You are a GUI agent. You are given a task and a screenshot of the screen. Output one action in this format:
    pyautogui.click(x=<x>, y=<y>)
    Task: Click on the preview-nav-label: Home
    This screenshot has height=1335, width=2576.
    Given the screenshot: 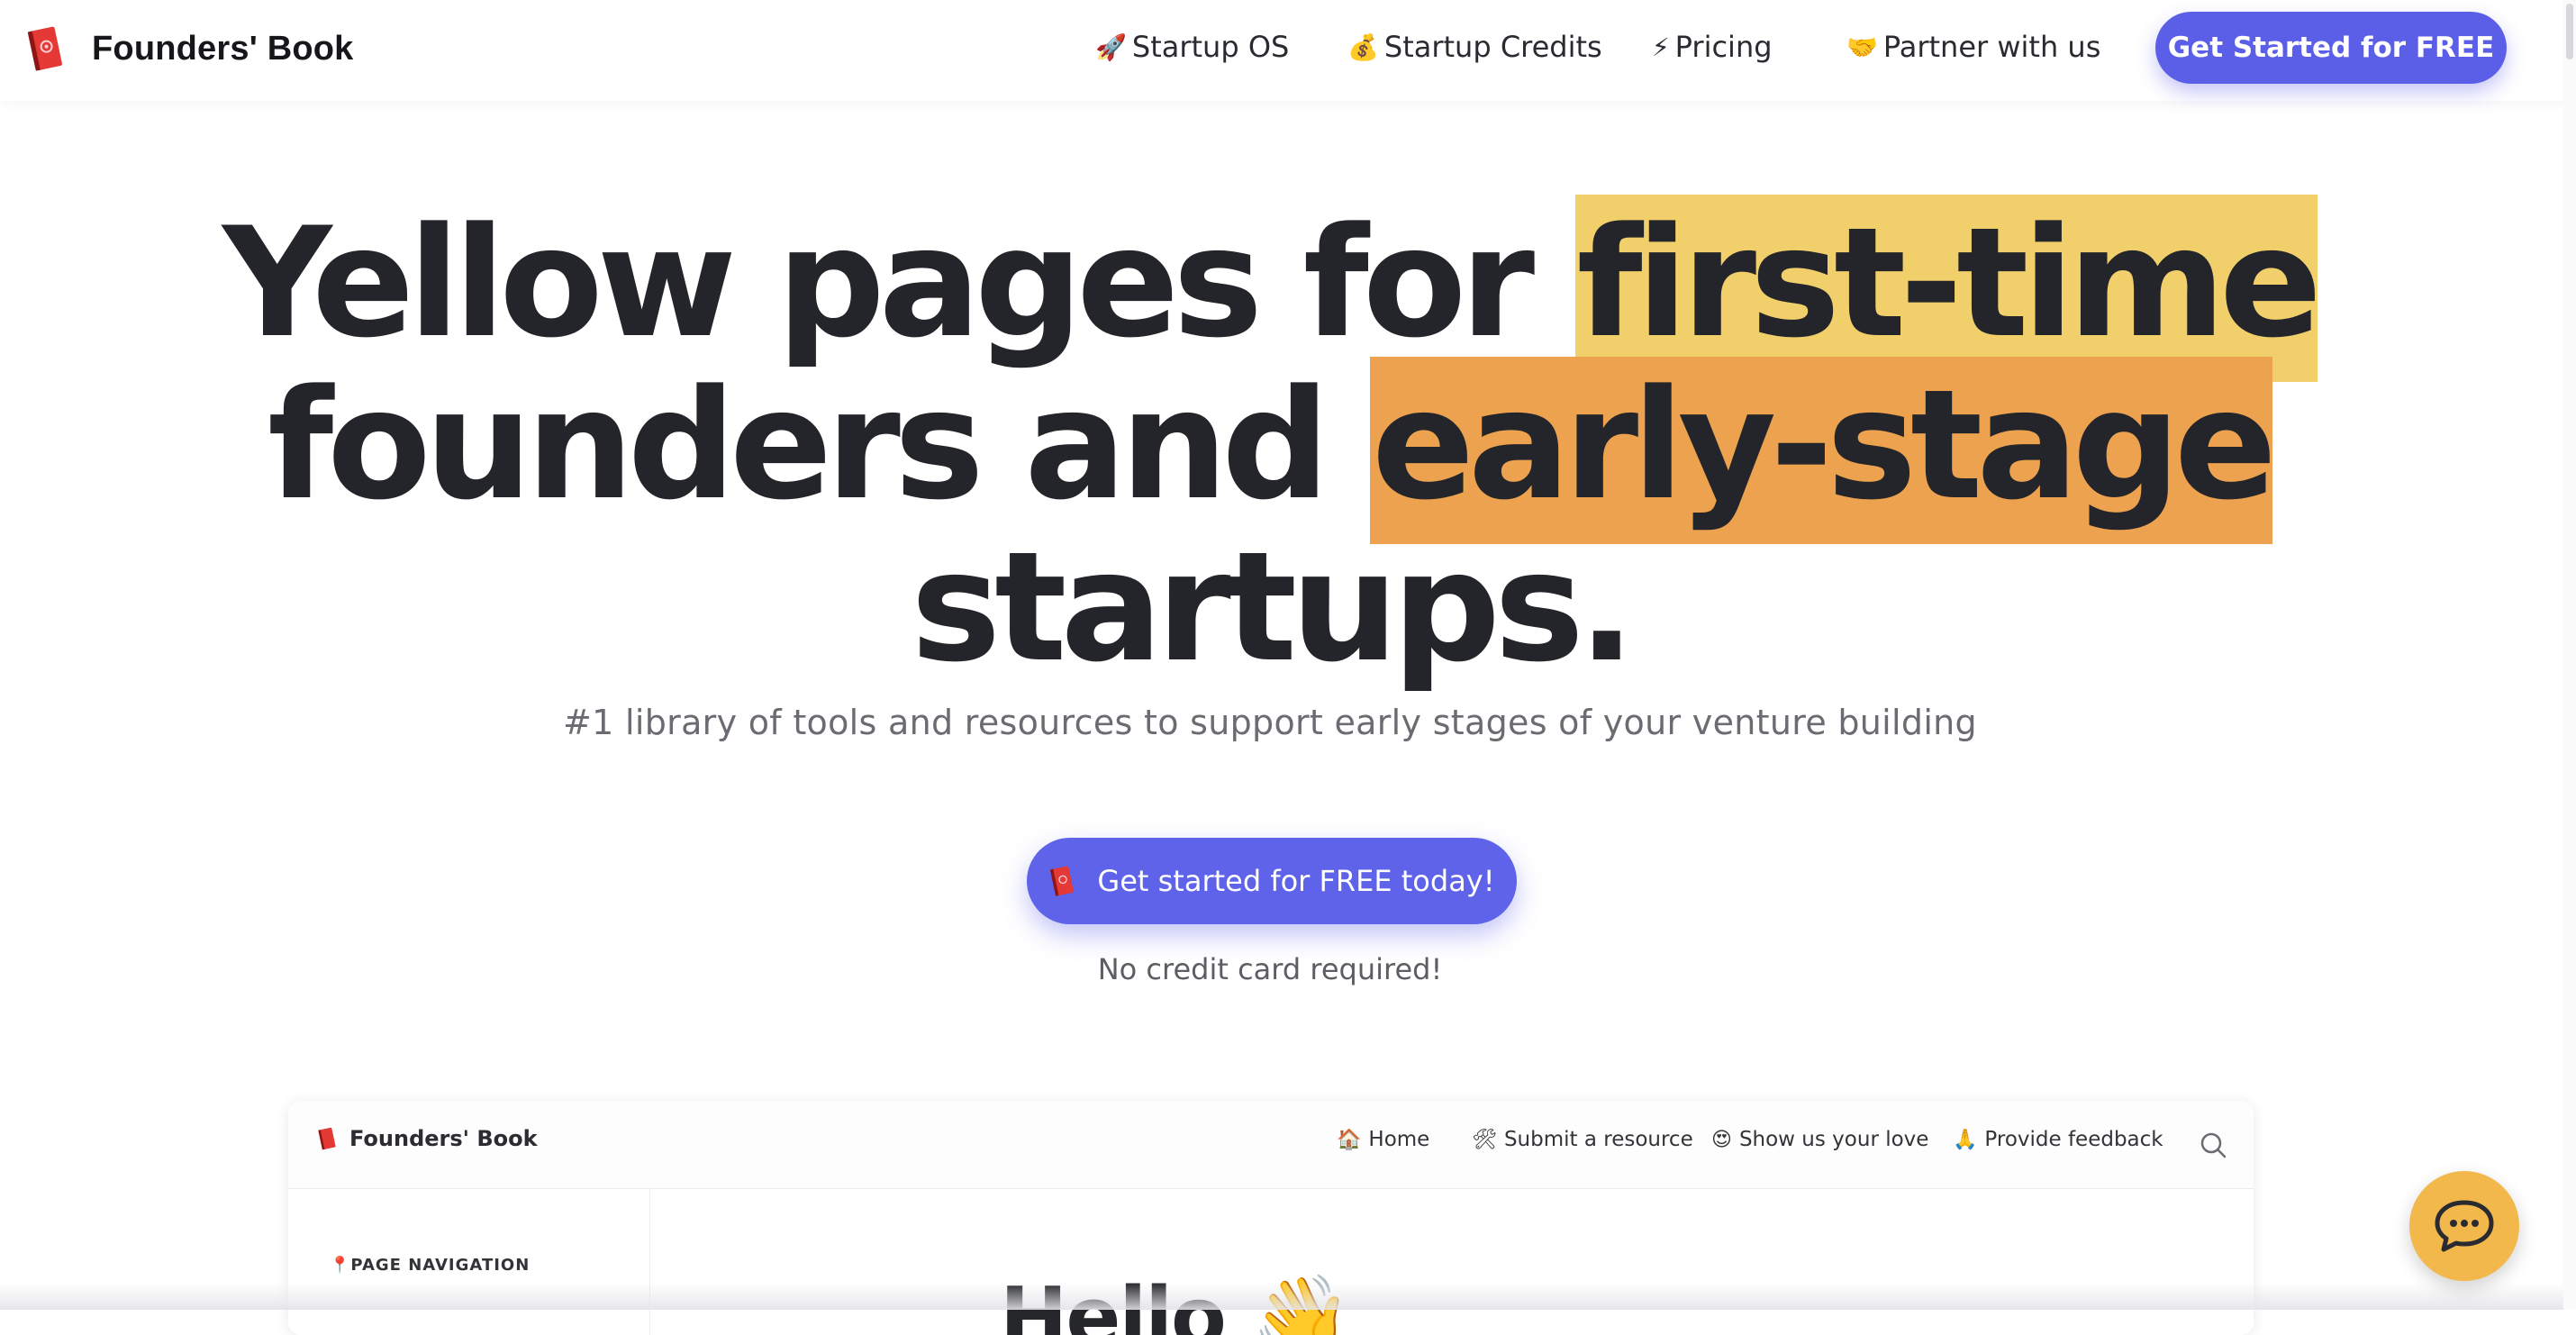 What is the action you would take?
    pyautogui.click(x=1399, y=1139)
    